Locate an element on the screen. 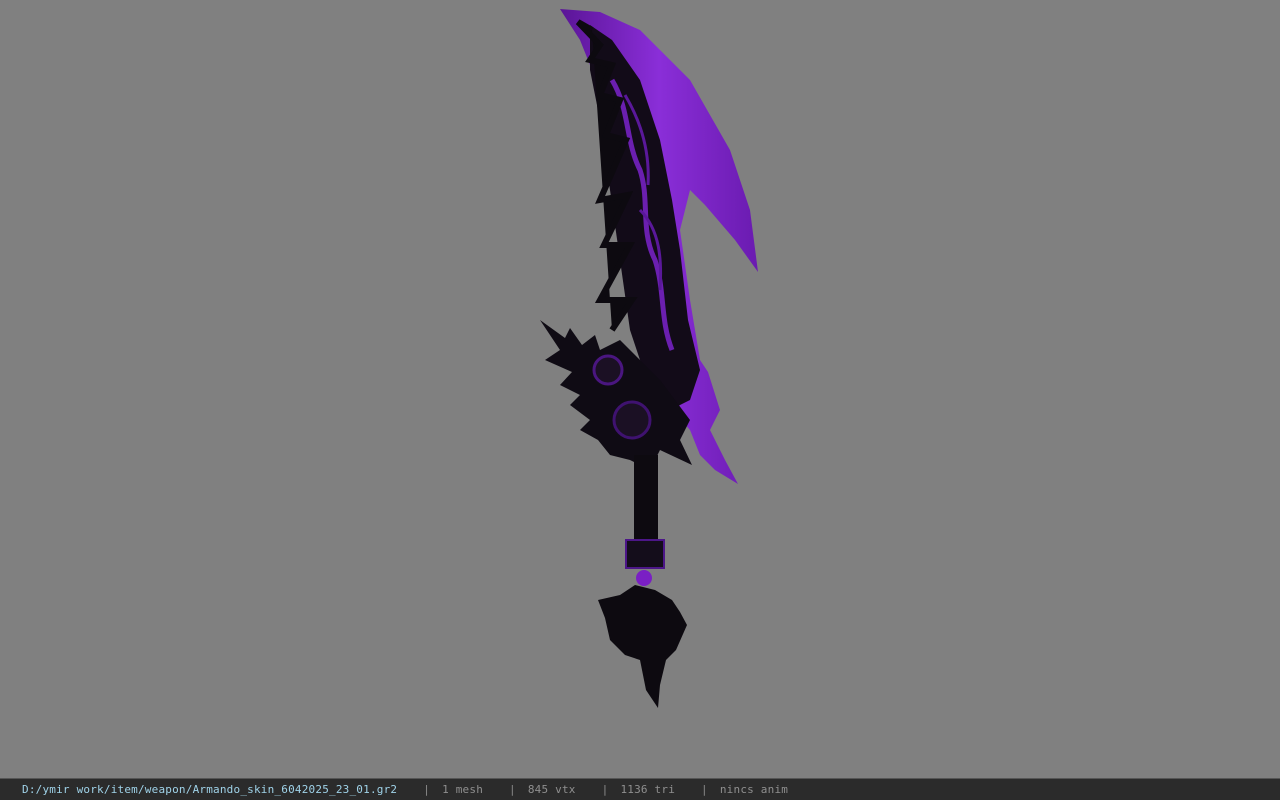 Image resolution: width=1280 pixels, height=800 pixels. vertex-count-label: 845 vtx is located at coordinates (551, 789).